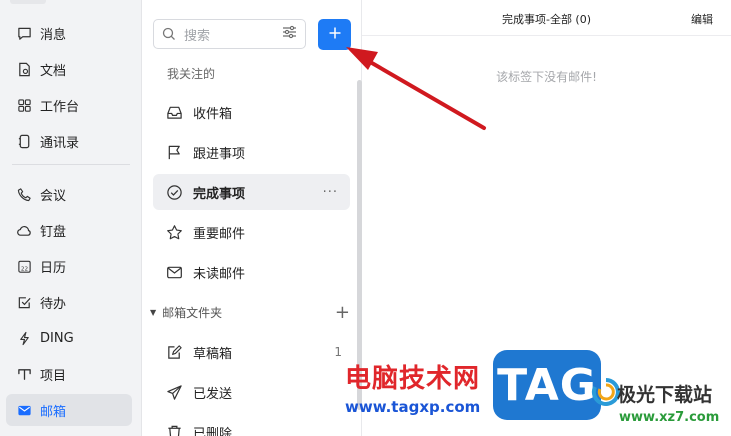 The width and height of the screenshot is (731, 436). I want to click on caret-down-icon: ▼, so click(153, 312).